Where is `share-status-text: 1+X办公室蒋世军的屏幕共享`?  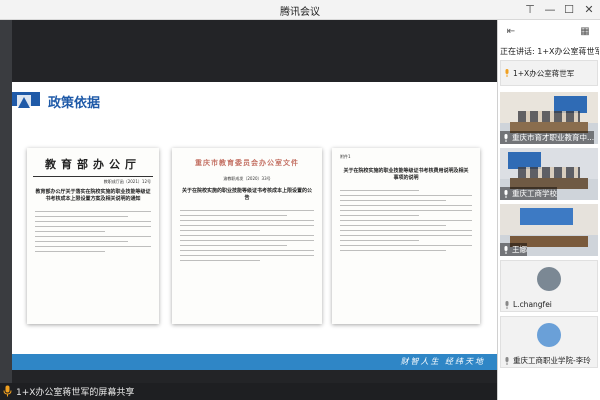
share-status-text: 1+X办公室蒋世军的屏幕共享 is located at coordinates (75, 393).